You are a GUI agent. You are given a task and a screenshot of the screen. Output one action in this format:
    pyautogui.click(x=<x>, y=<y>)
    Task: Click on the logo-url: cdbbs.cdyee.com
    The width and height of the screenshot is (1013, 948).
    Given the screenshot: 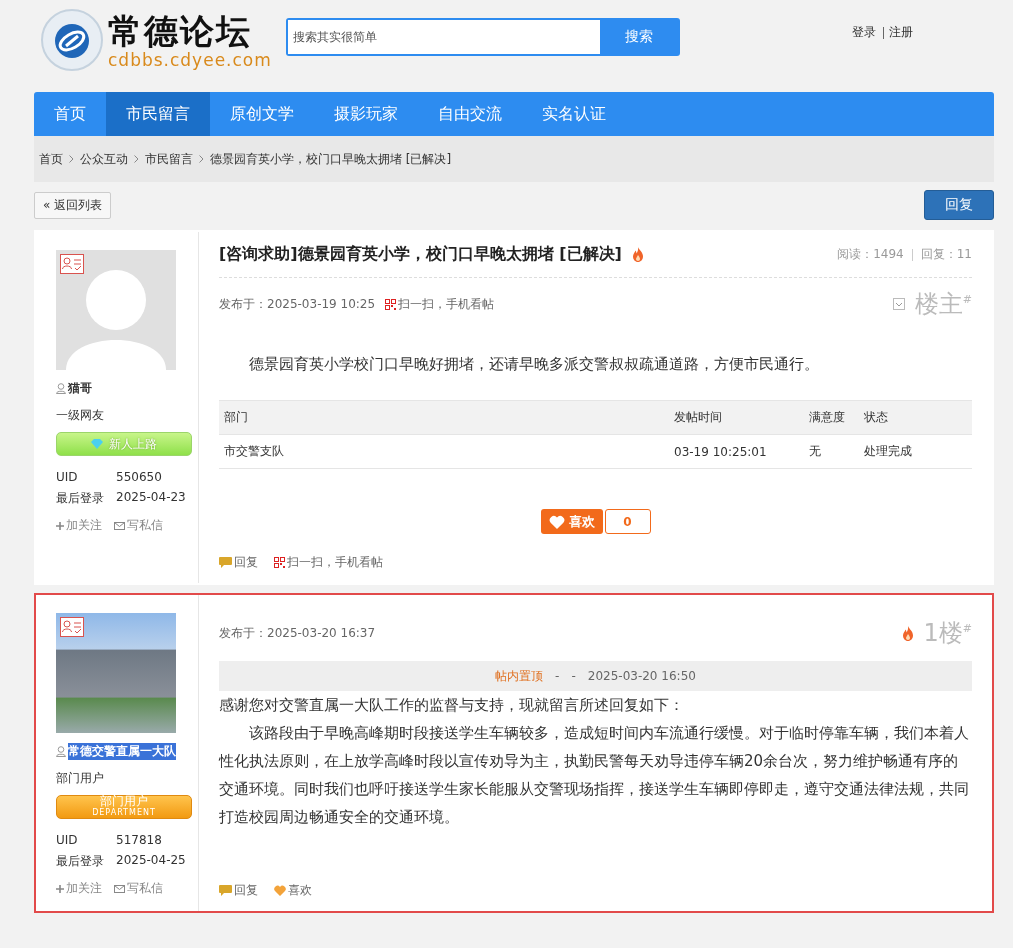 What is the action you would take?
    pyautogui.click(x=190, y=60)
    